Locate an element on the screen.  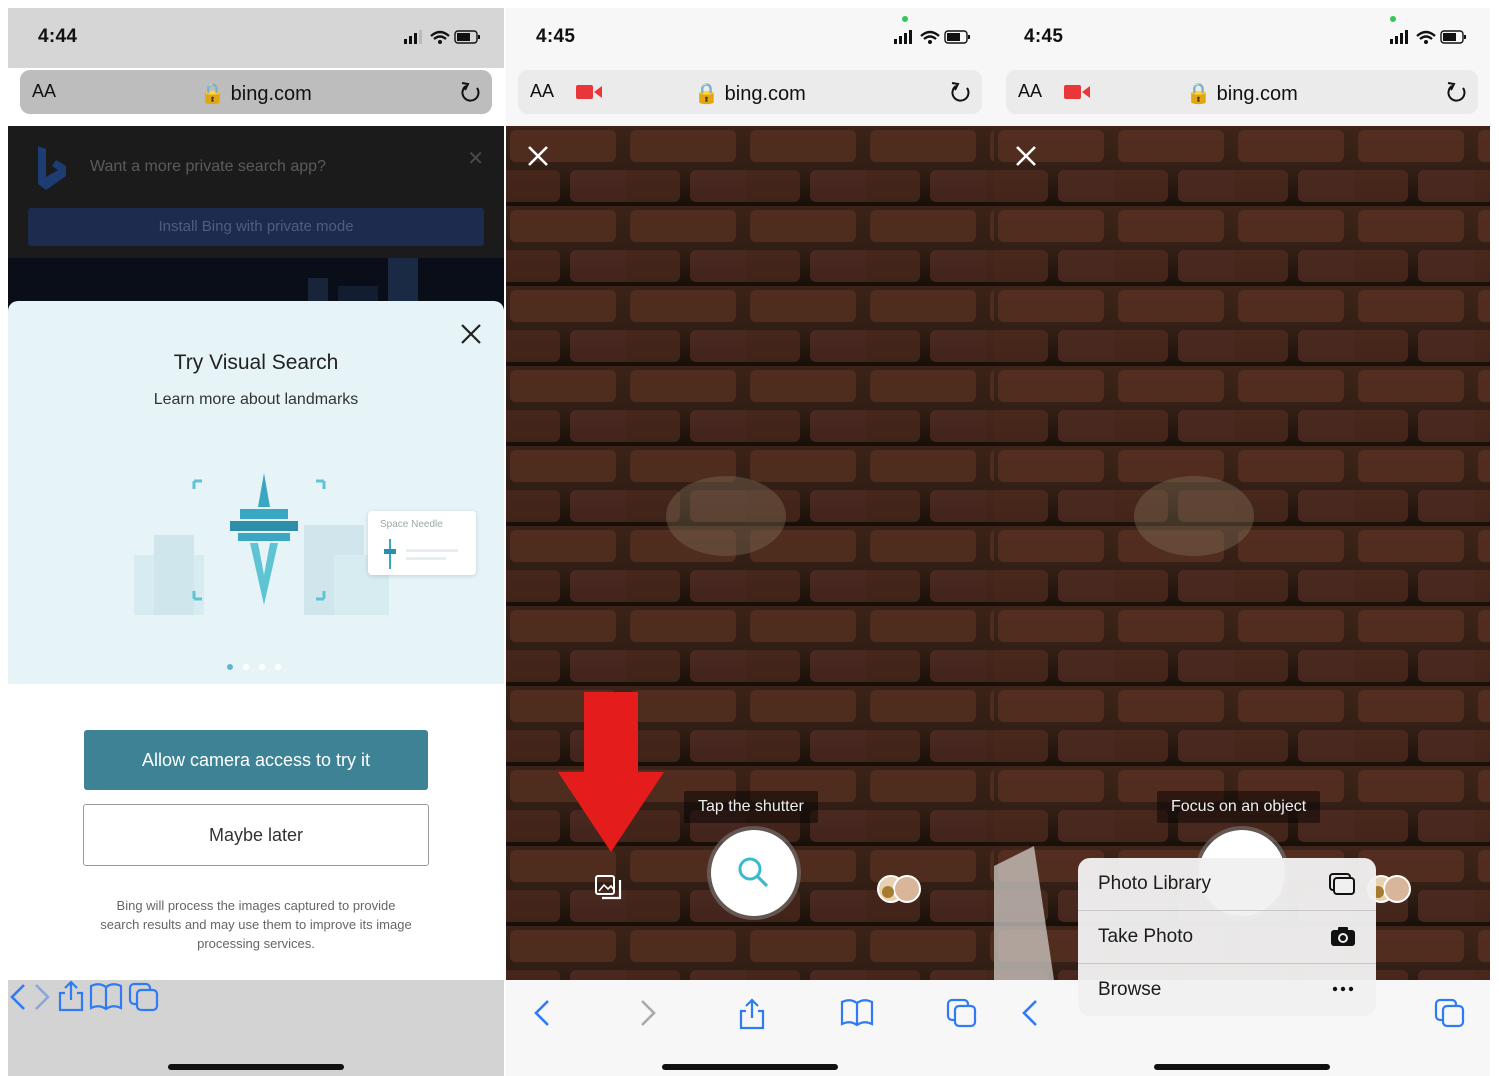
red-arrow-annotation is located at coordinates (611, 772).